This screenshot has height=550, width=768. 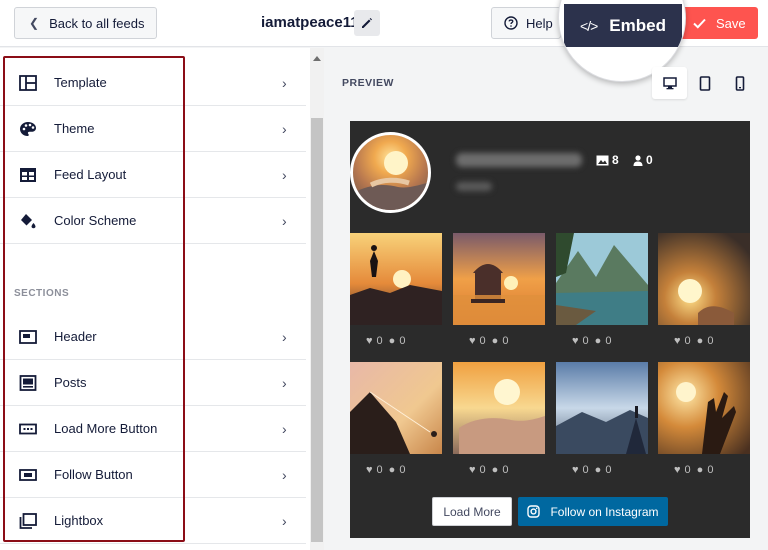 What do you see at coordinates (153, 521) in the screenshot?
I see `sidebar-item-lightbox: Lightbox ›` at bounding box center [153, 521].